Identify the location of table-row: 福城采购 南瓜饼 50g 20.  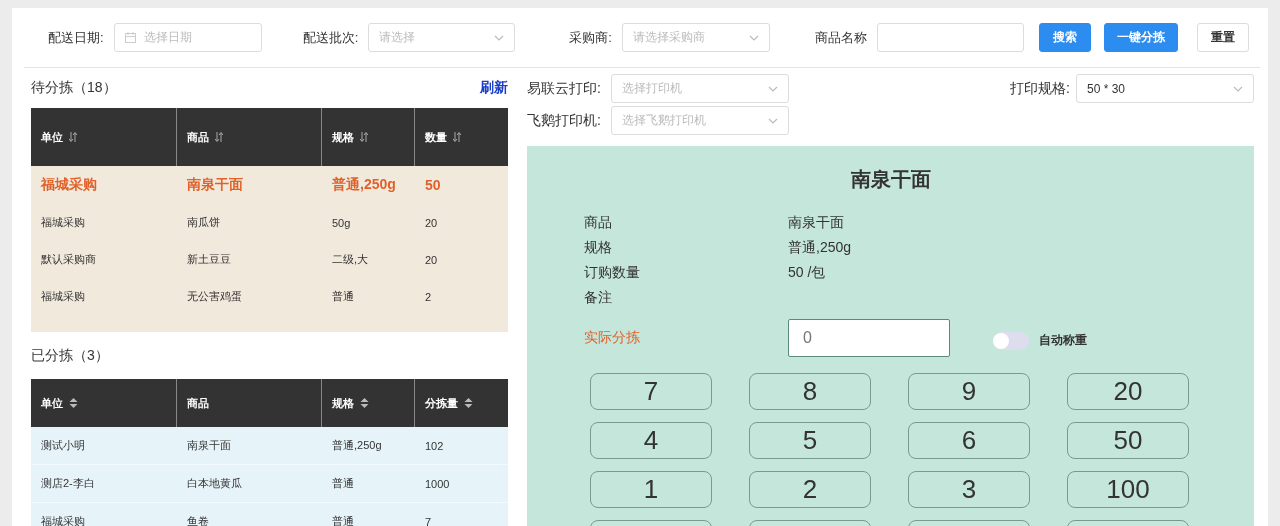
(269, 222).